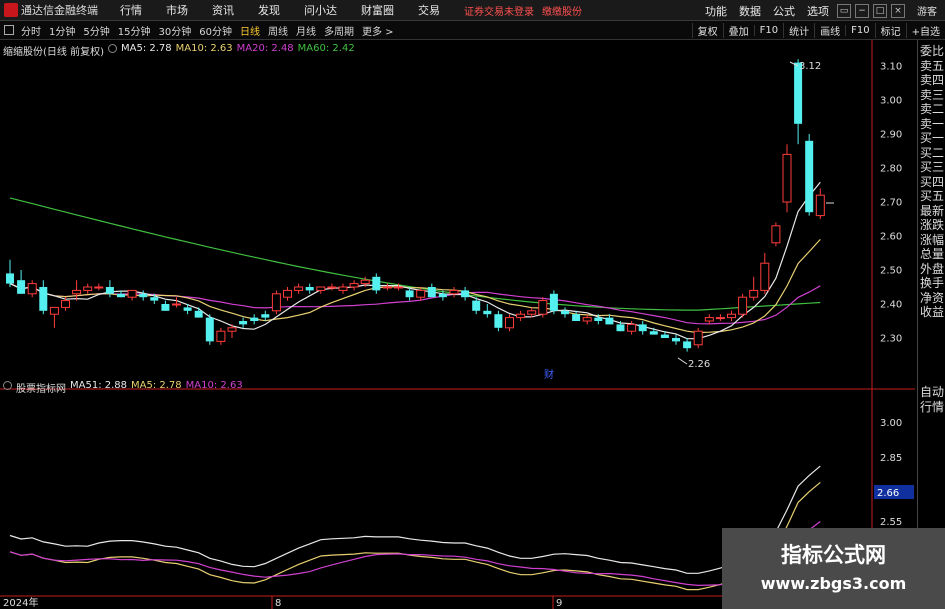 The image size is (945, 609). What do you see at coordinates (890, 30) in the screenshot?
I see `mark-button: 标记` at bounding box center [890, 30].